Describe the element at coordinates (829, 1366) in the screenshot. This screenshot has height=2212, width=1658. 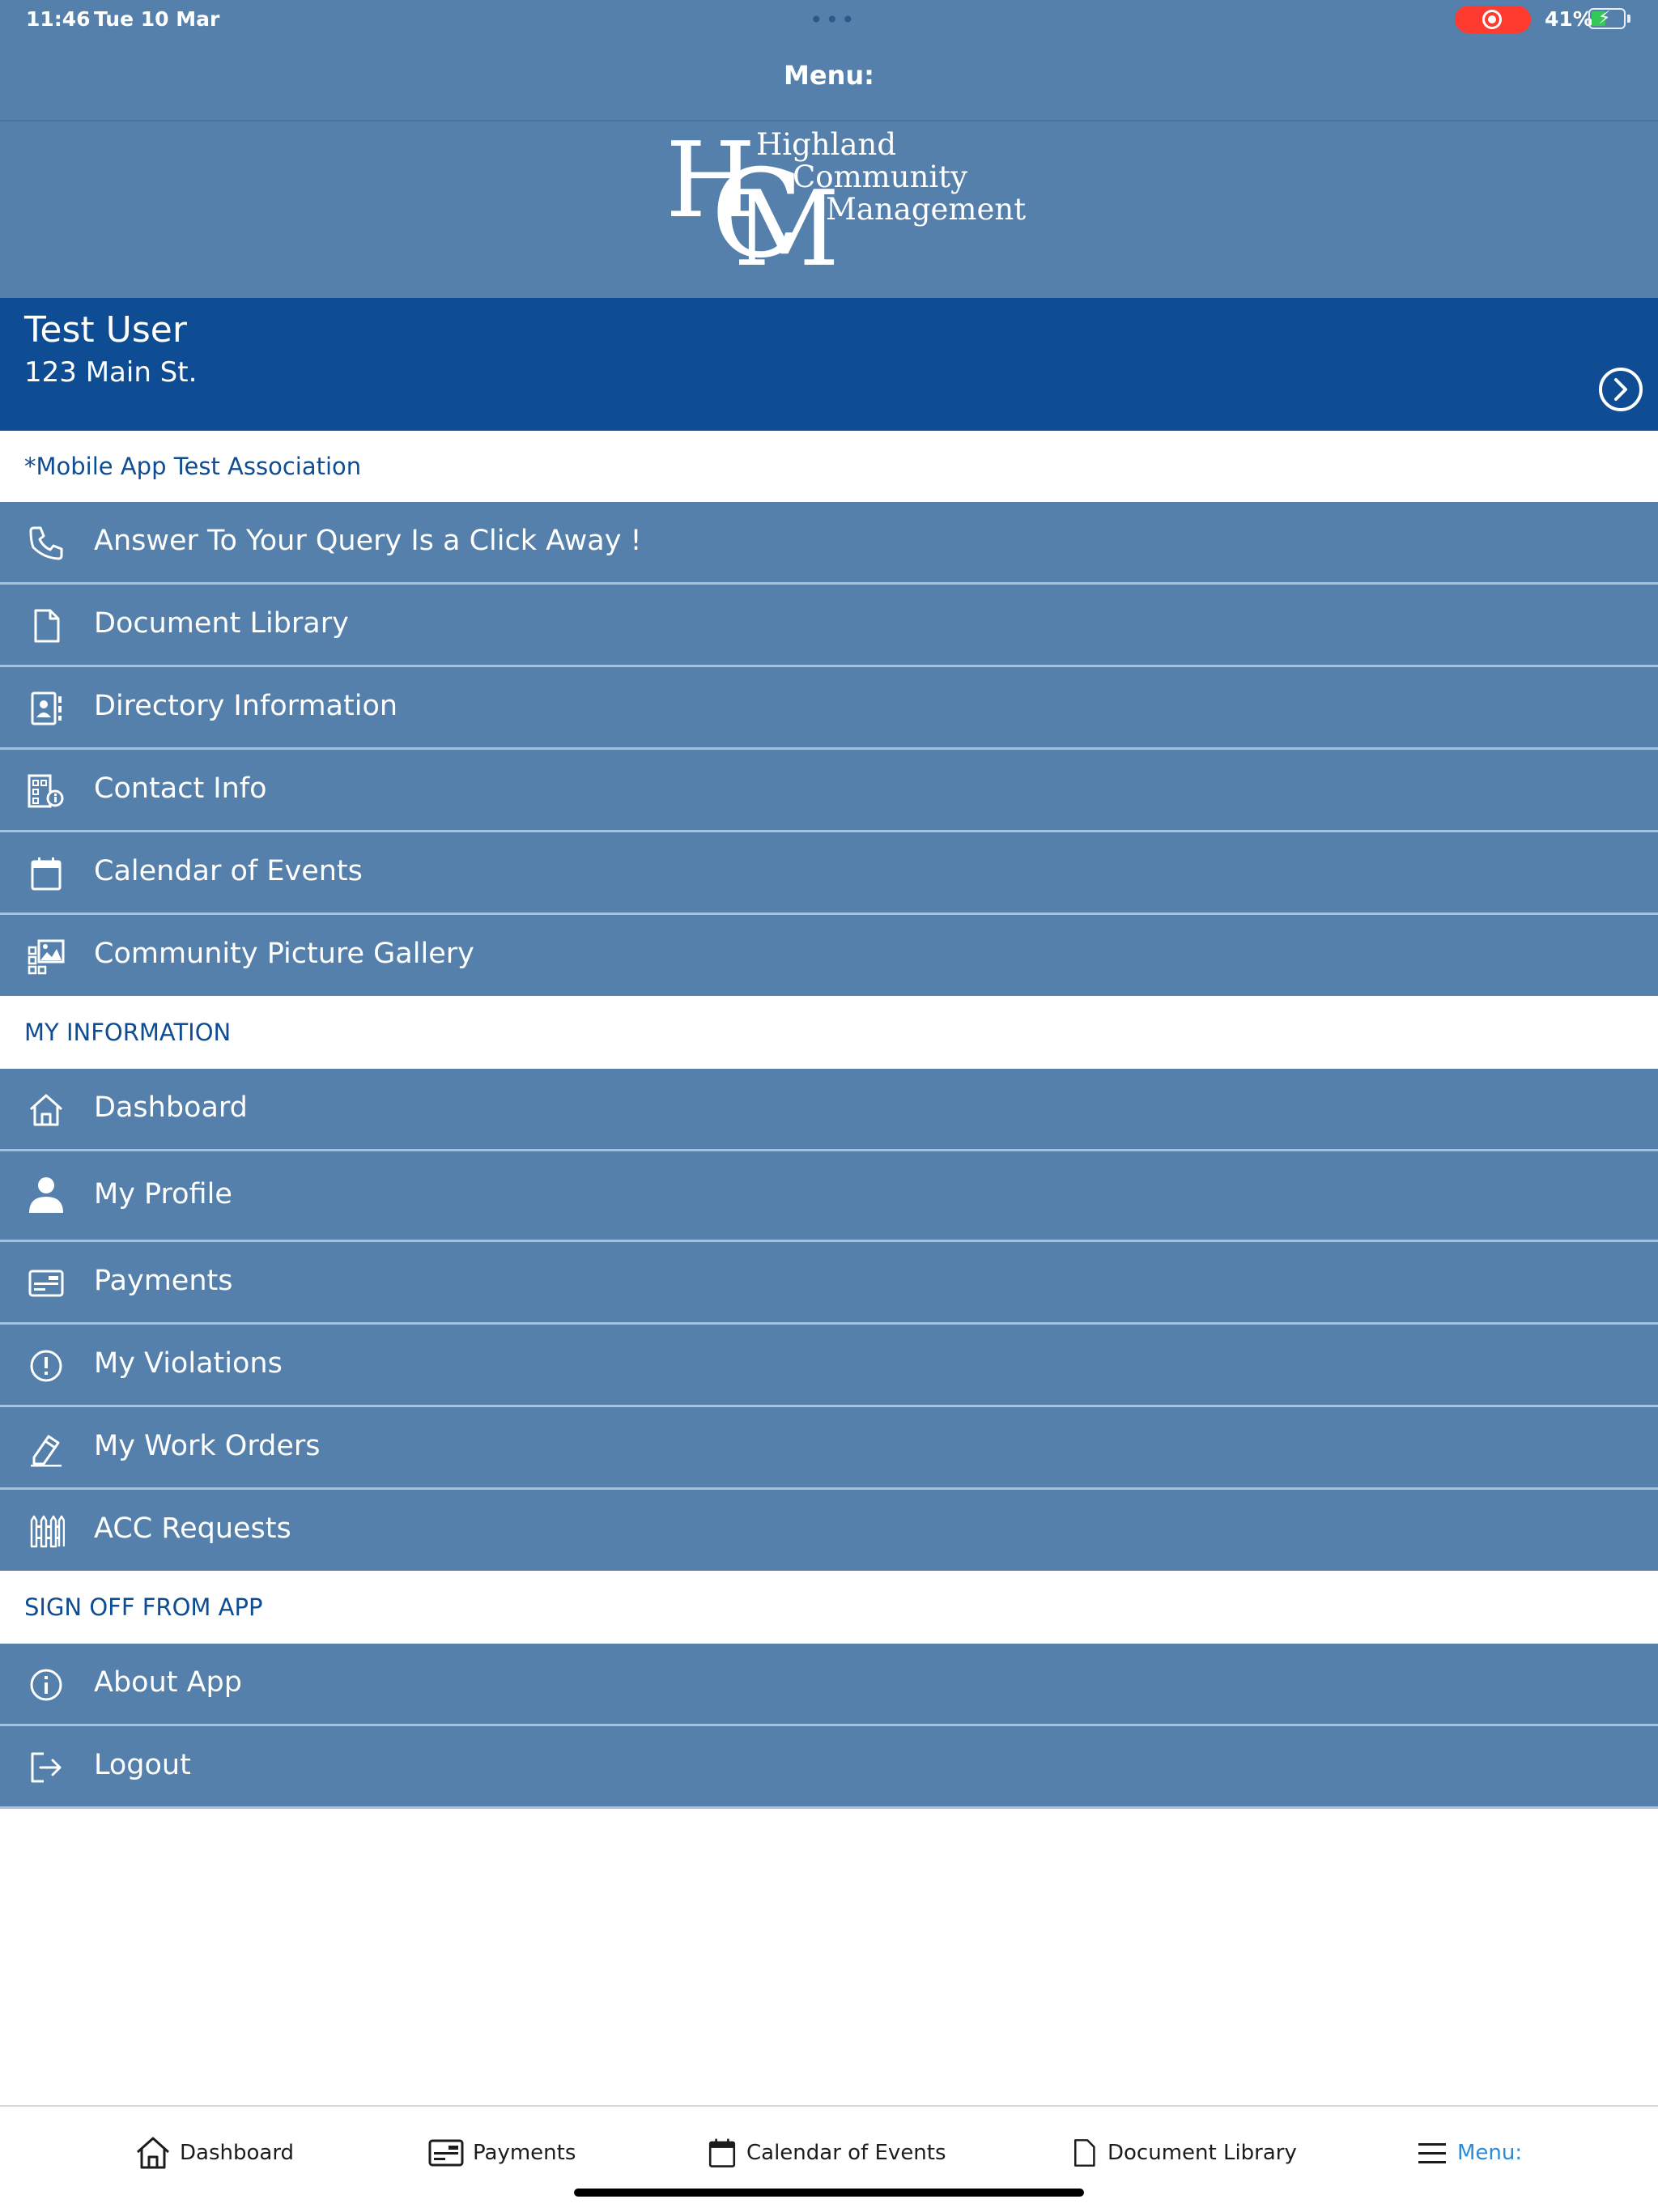
I see `menu-item-my-violations: My Violations` at that location.